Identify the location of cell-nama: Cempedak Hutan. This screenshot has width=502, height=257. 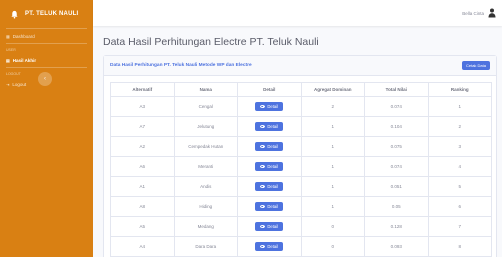
(205, 146).